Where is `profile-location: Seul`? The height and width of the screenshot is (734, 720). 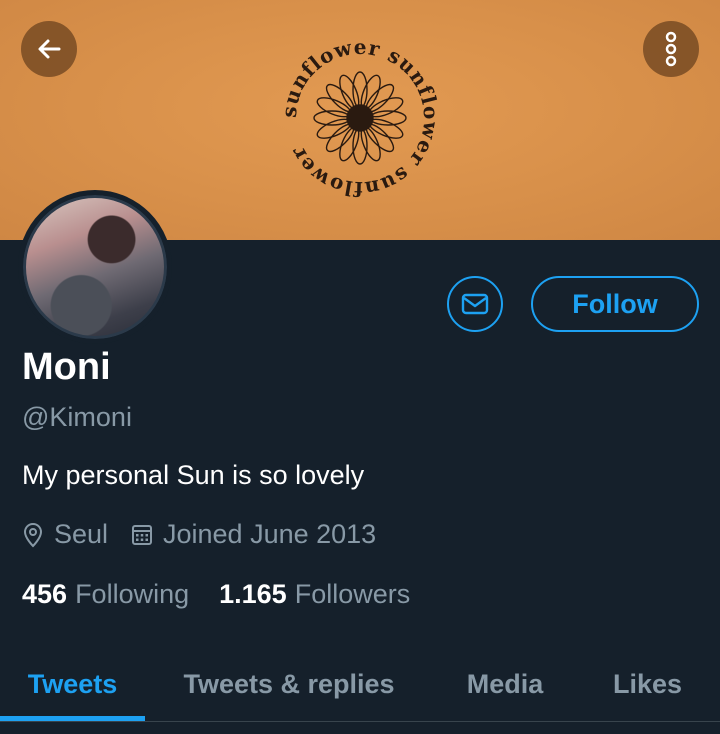
profile-location: Seul is located at coordinates (65, 534).